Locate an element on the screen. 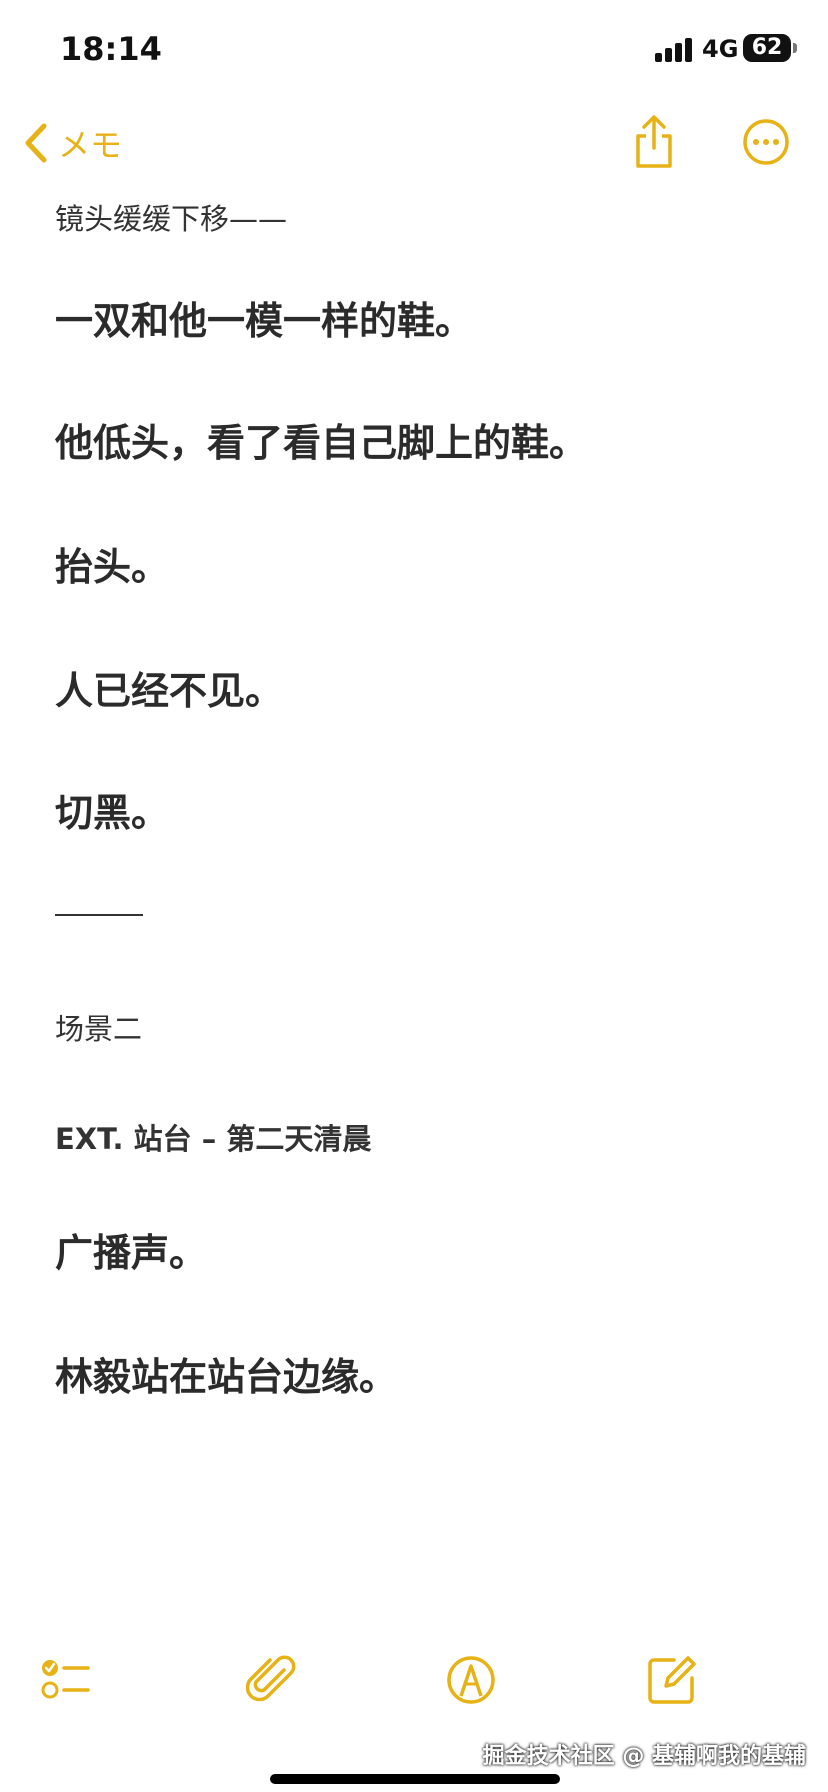 This screenshot has height=1792, width=828. battery-icon: 62 is located at coordinates (767, 48).